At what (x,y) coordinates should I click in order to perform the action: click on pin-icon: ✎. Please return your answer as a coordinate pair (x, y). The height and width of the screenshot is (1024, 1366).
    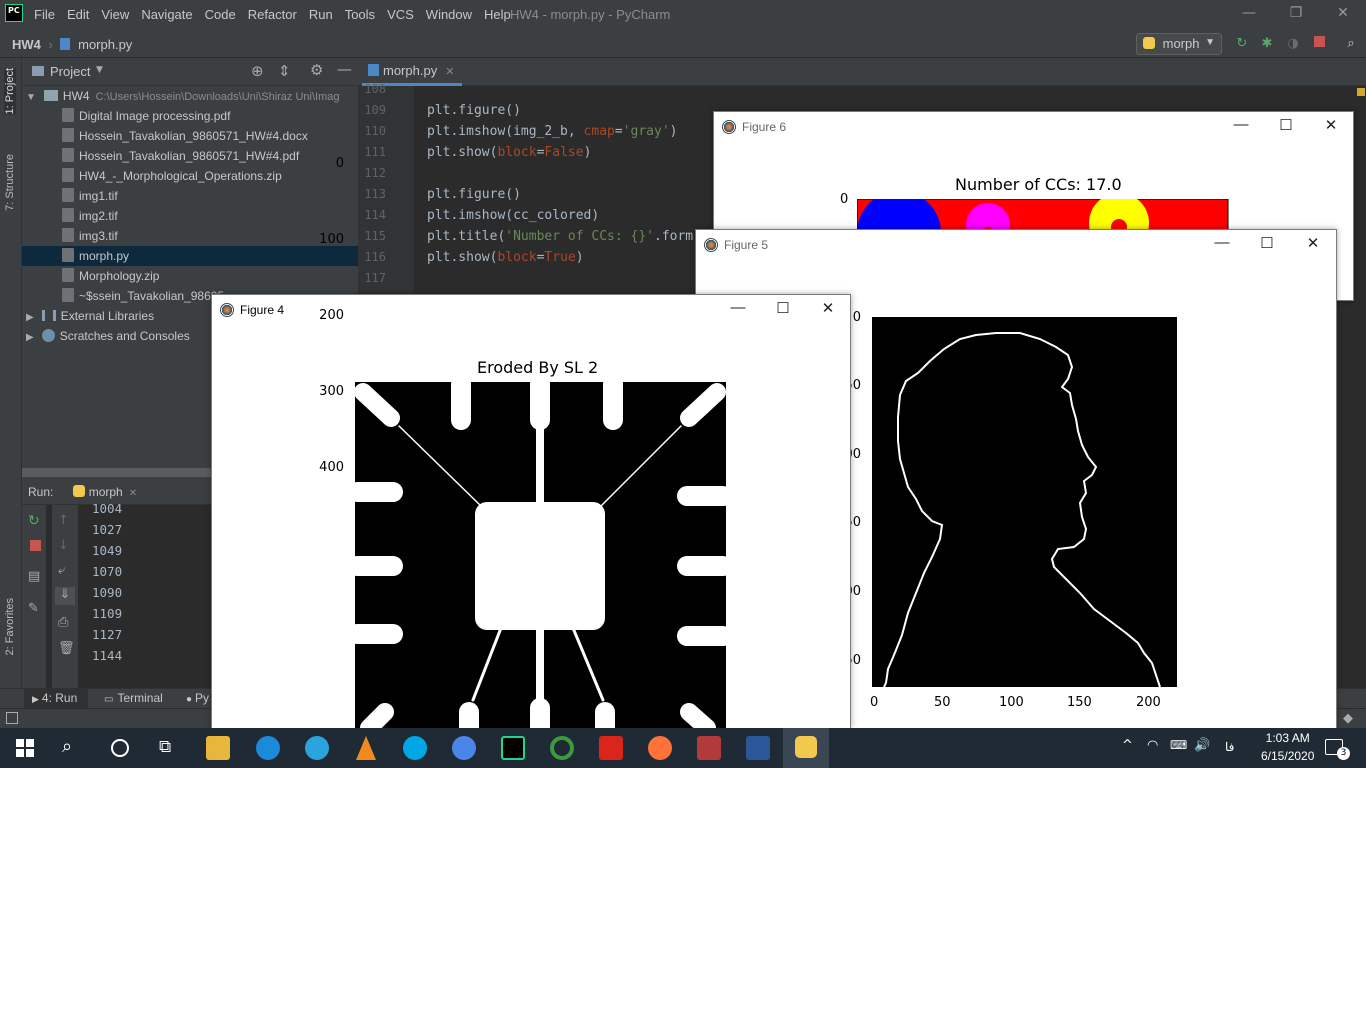
    Looking at the image, I should click on (33, 608).